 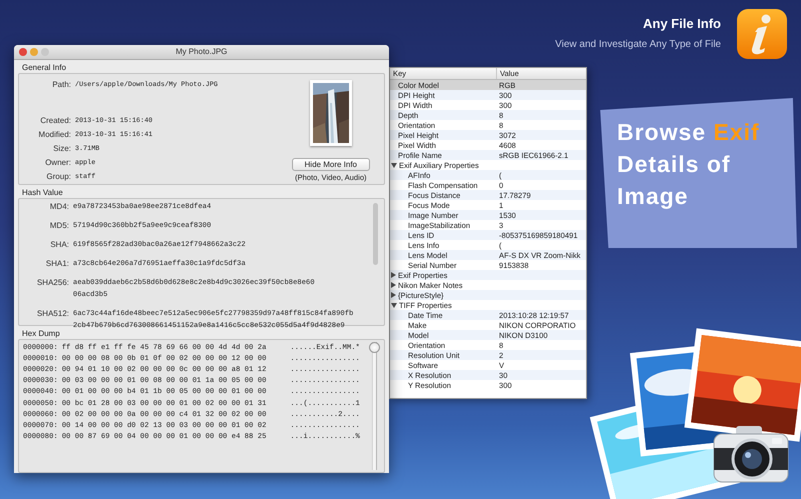 What do you see at coordinates (58, 206) in the screenshot?
I see `hash-label: MD4:` at bounding box center [58, 206].